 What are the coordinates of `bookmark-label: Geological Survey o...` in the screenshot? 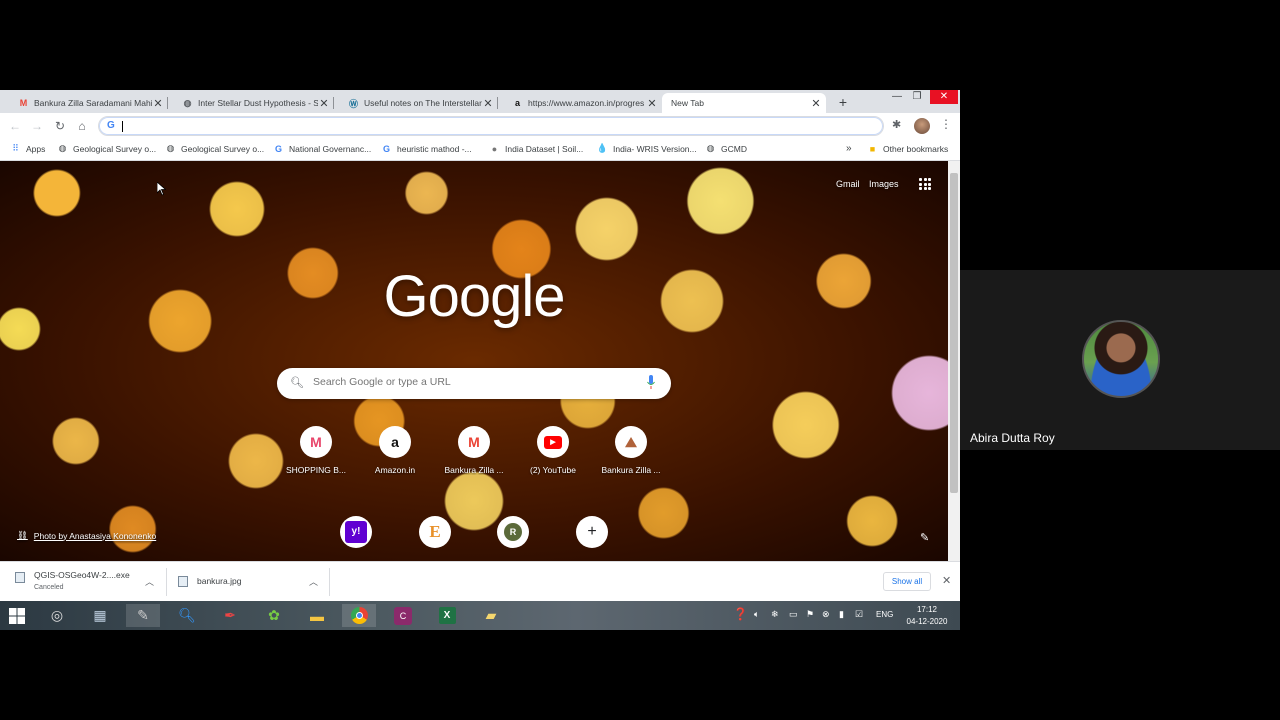 It's located at (115, 148).